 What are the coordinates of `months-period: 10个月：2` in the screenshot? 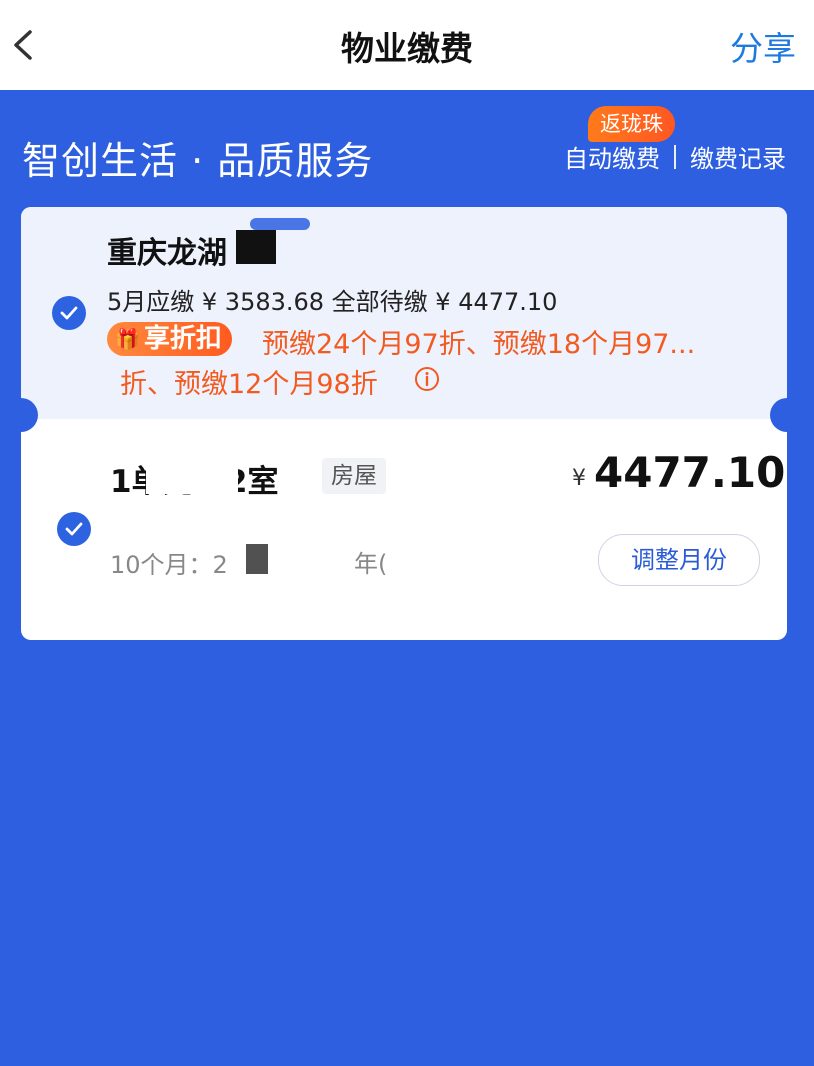 It's located at (169, 565).